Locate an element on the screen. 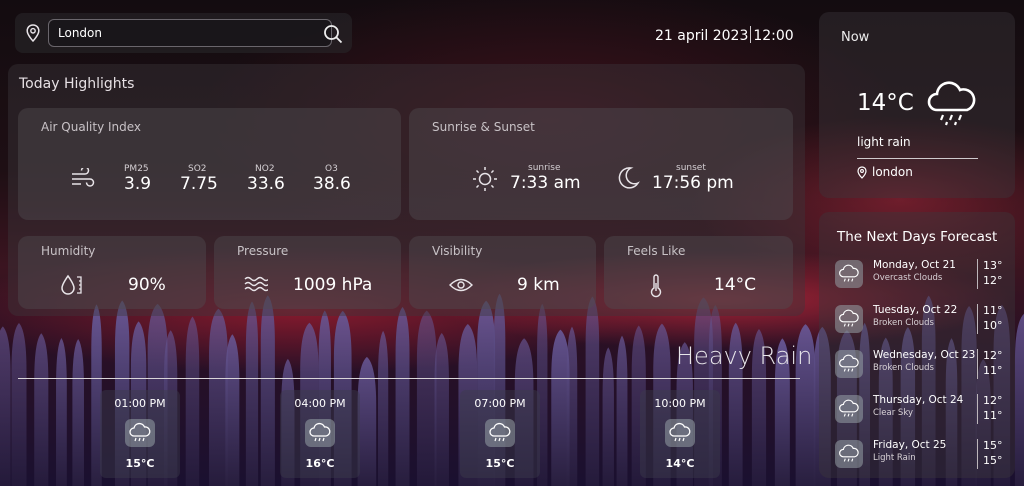  forecast-description: Overcast Clouds is located at coordinates (908, 278).